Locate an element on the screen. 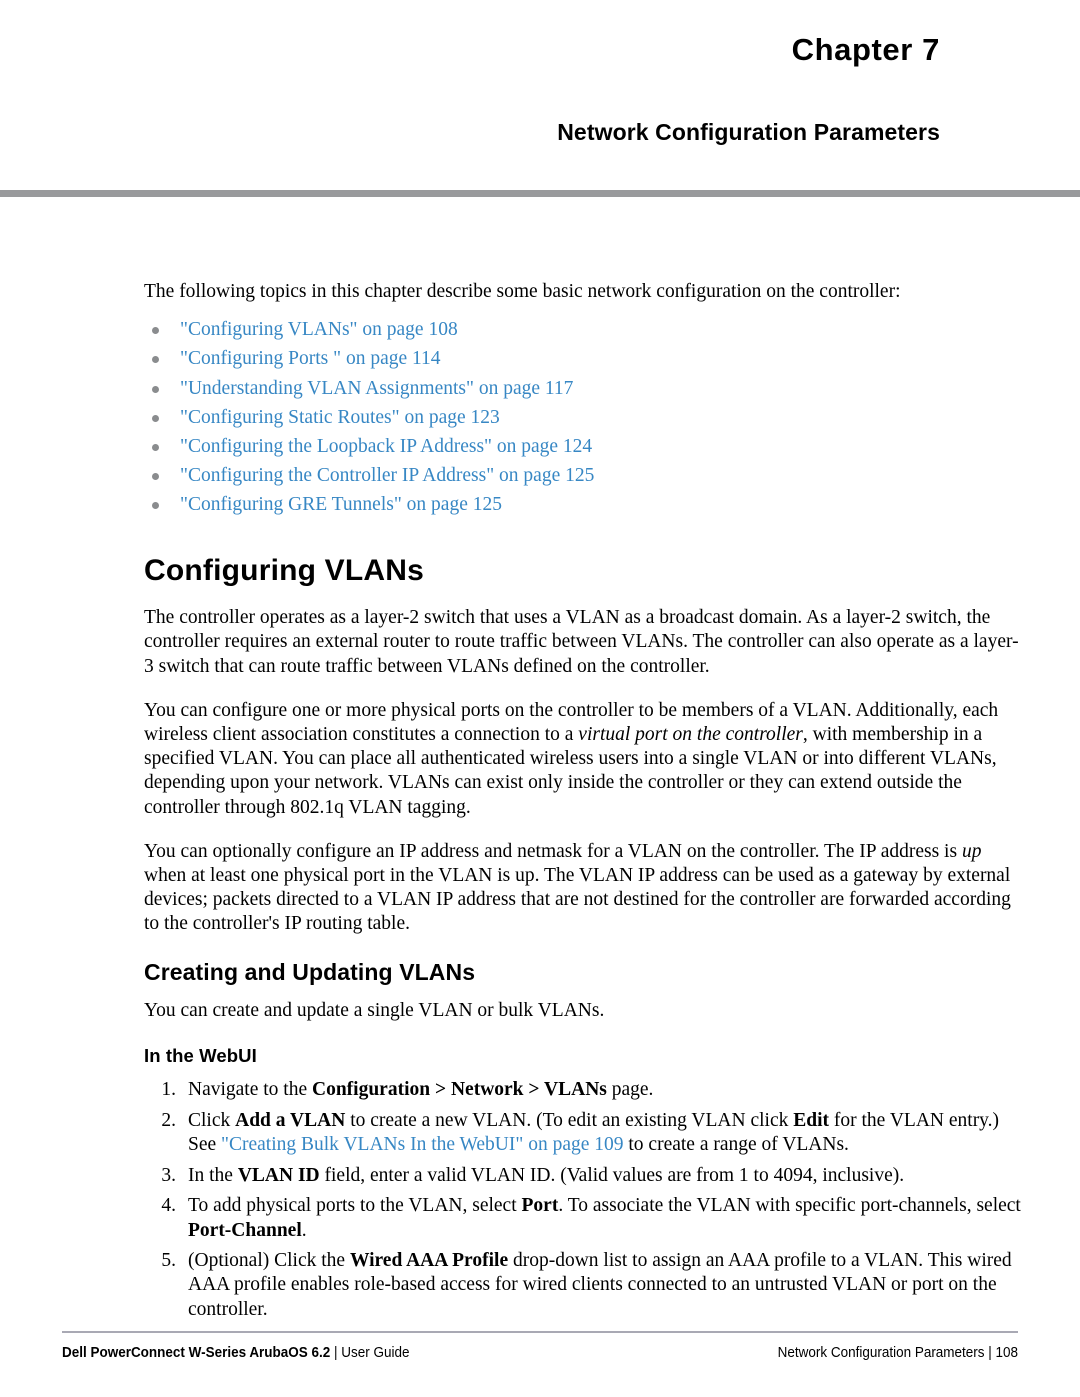  chapter-title: Network Configuration Parameters is located at coordinates (748, 132).